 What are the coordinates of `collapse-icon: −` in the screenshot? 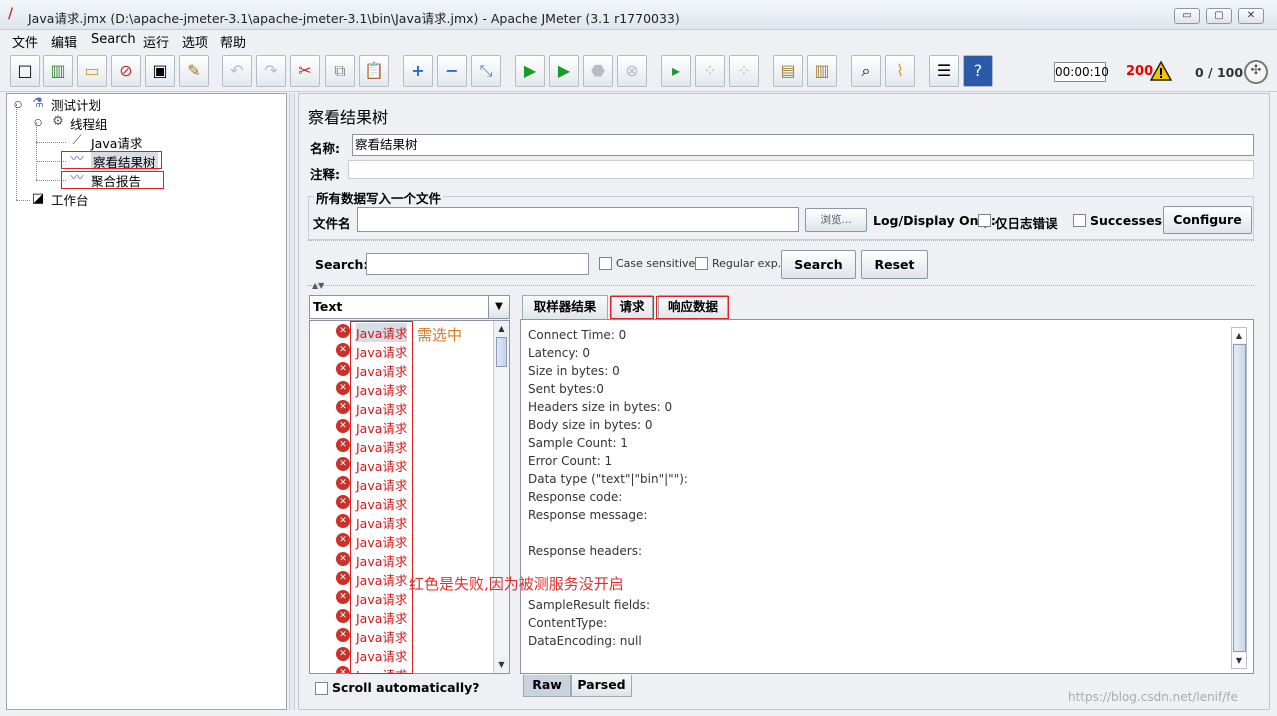 It's located at (452, 71).